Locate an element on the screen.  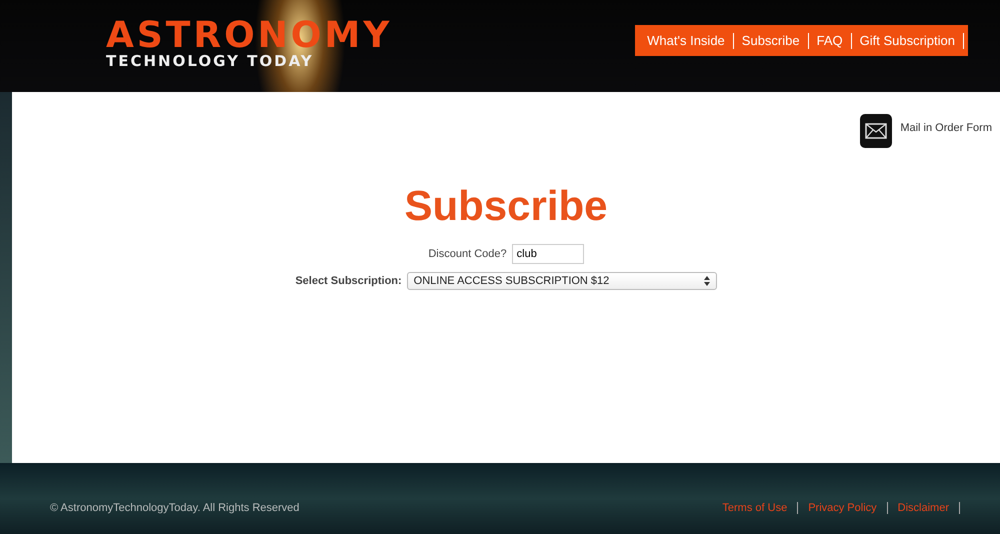
envelope-icon is located at coordinates (876, 131).